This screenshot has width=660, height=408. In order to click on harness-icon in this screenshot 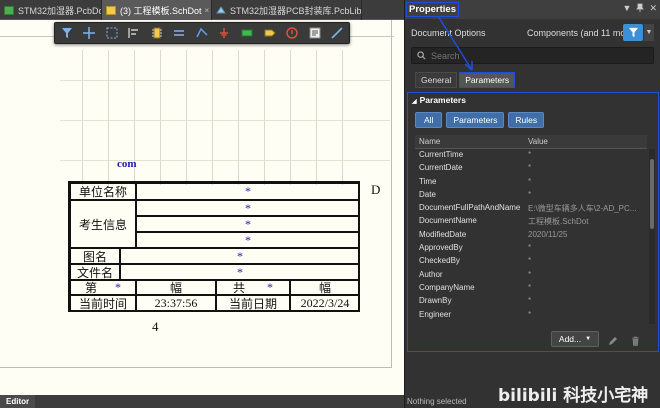, I will do `click(247, 33)`.